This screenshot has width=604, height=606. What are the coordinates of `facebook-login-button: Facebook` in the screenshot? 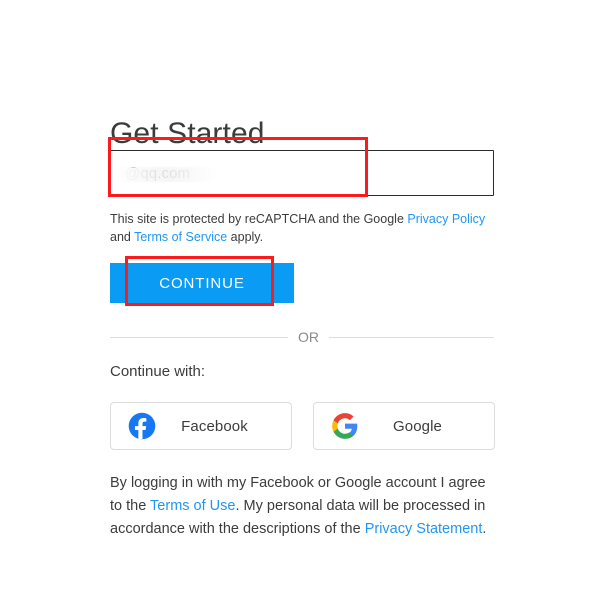 It's located at (201, 426).